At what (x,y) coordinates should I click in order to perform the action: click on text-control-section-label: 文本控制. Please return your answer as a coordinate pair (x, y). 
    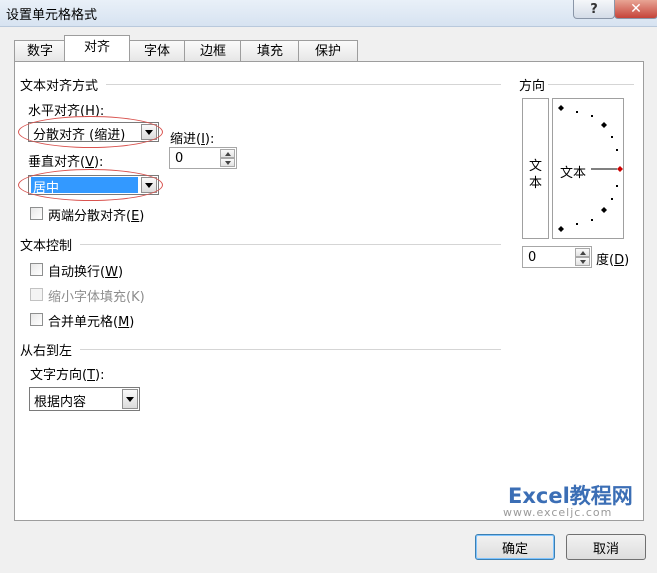
    Looking at the image, I should click on (46, 246).